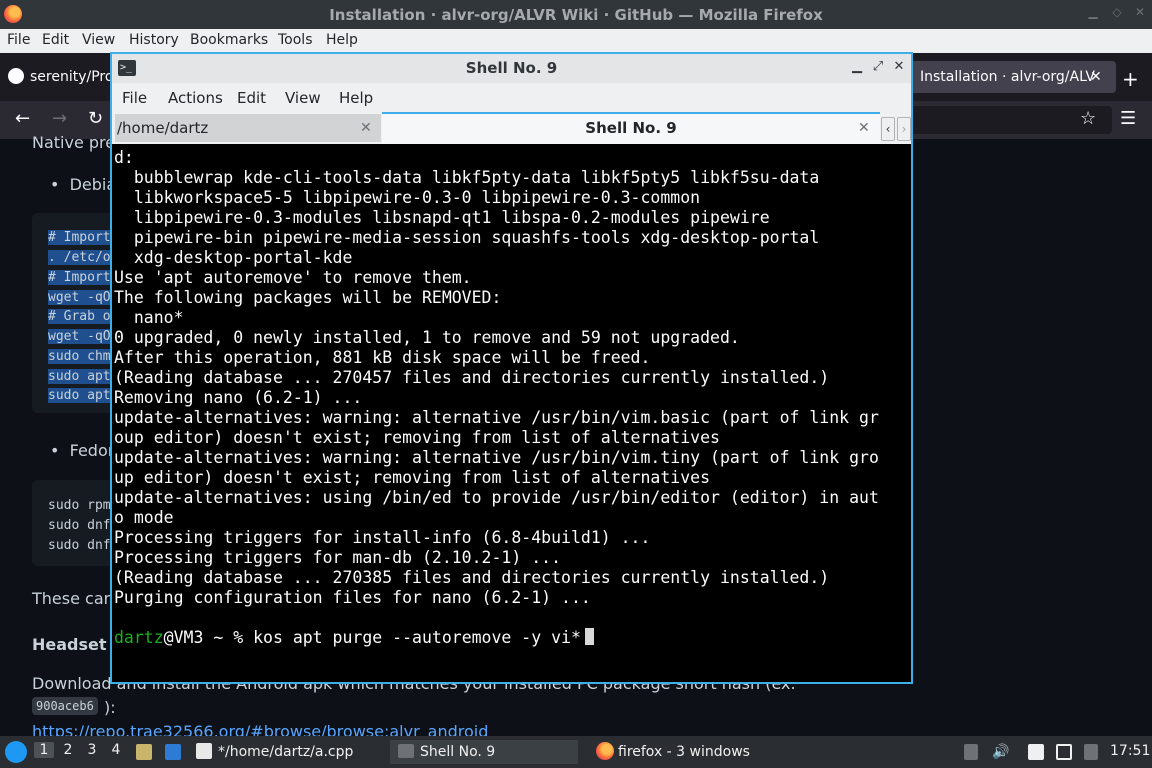 The height and width of the screenshot is (768, 1152). I want to click on task-firefox: firefox - 3 windows, so click(673, 752).